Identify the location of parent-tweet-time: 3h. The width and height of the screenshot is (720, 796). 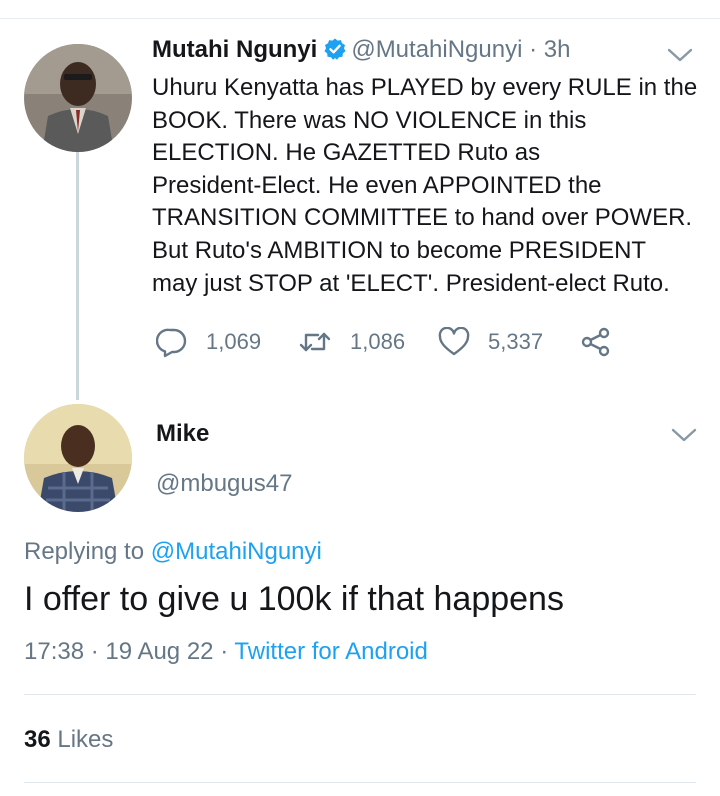
(557, 49).